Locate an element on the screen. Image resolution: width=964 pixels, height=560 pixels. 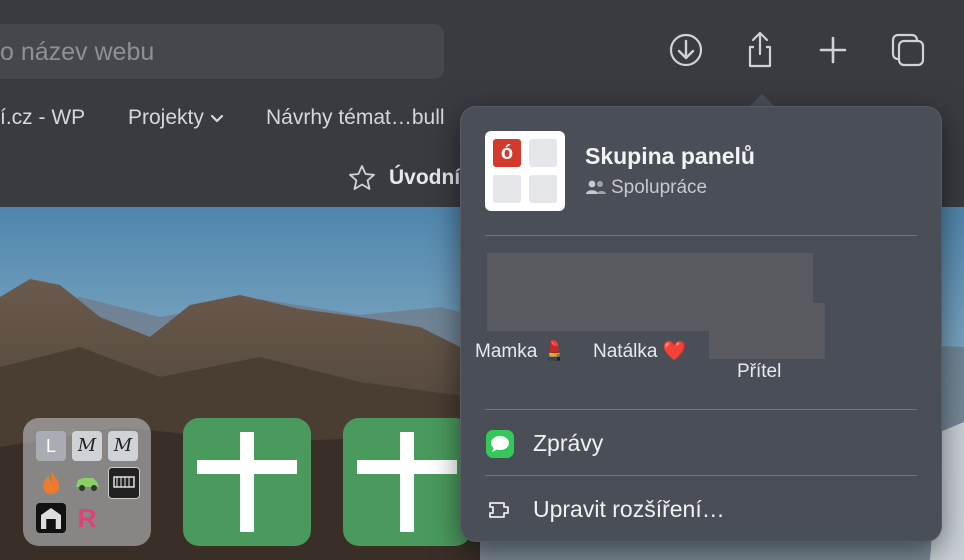
collaboration-label: Spolupráce is located at coordinates (646, 188).